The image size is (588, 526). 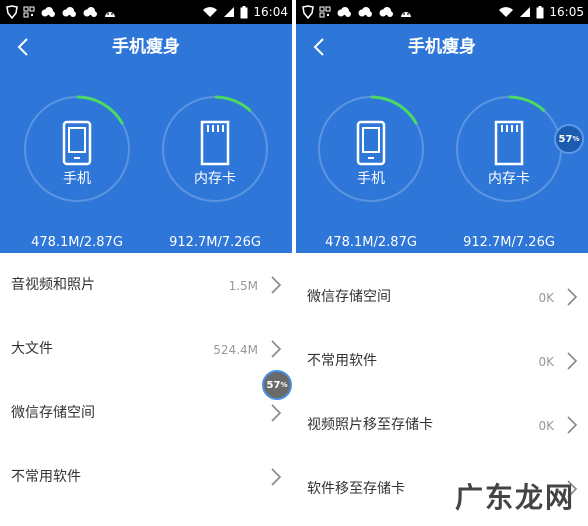 What do you see at coordinates (442, 425) in the screenshot?
I see `list-item-move-media-to-sd: 视频照片移至存储卡 0K` at bounding box center [442, 425].